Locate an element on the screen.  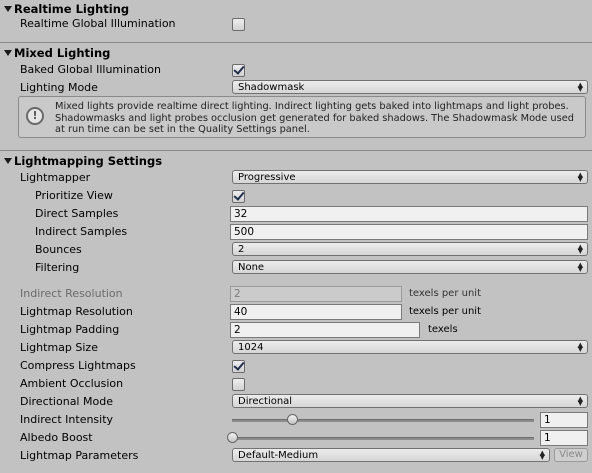
prioritize-view-checkbox is located at coordinates (238, 196).